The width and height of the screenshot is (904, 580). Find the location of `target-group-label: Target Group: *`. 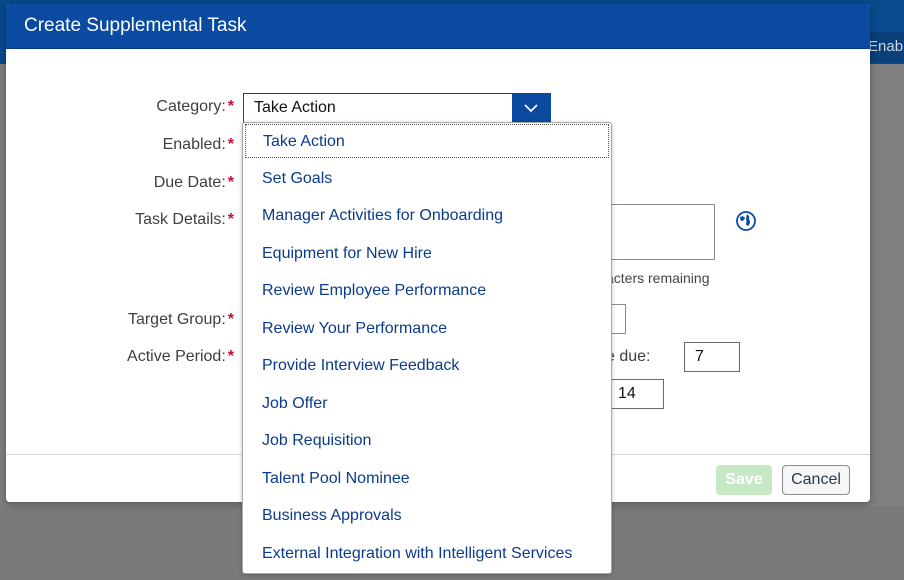

target-group-label: Target Group: * is located at coordinates (180, 319).